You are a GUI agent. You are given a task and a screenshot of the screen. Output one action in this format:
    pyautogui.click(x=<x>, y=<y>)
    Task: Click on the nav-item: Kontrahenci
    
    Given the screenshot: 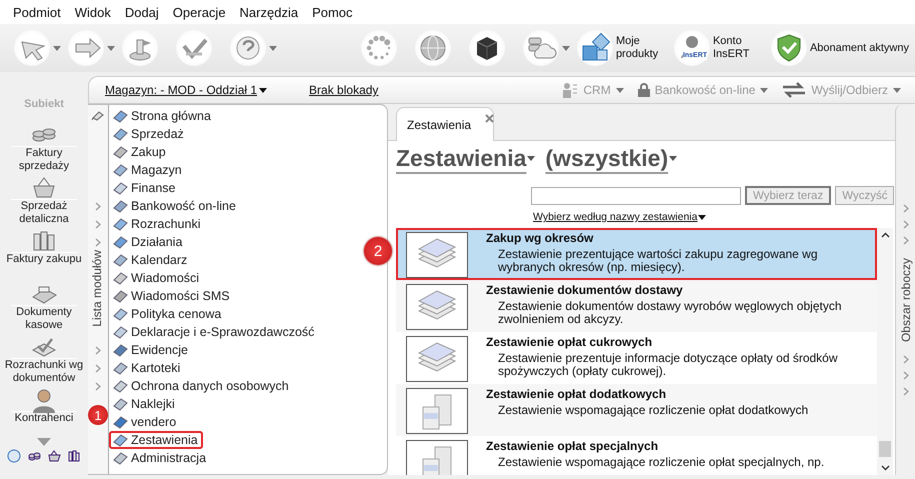 What is the action you would take?
    pyautogui.click(x=44, y=411)
    